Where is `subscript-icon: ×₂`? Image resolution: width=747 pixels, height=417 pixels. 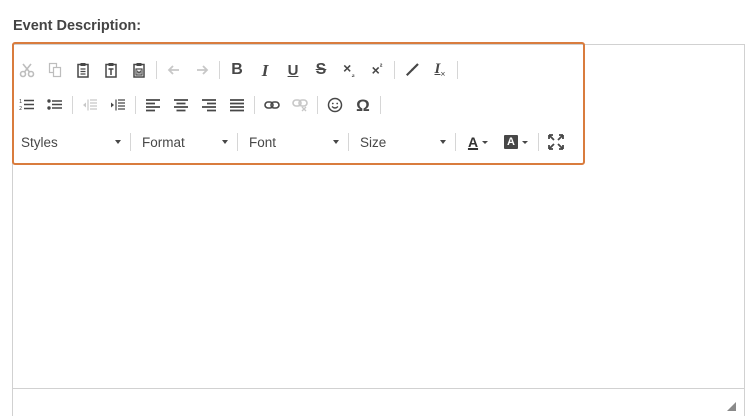 subscript-icon: ×₂ is located at coordinates (349, 69).